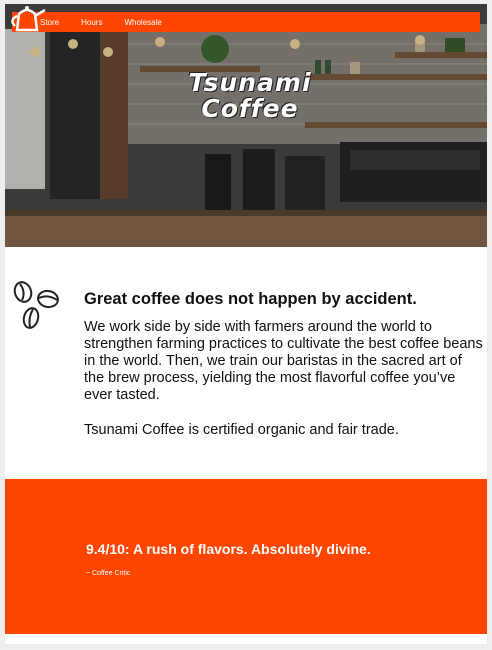 This screenshot has width=492, height=650. Describe the element at coordinates (250, 82) in the screenshot. I see `brand-line-1: Tsunami` at that location.